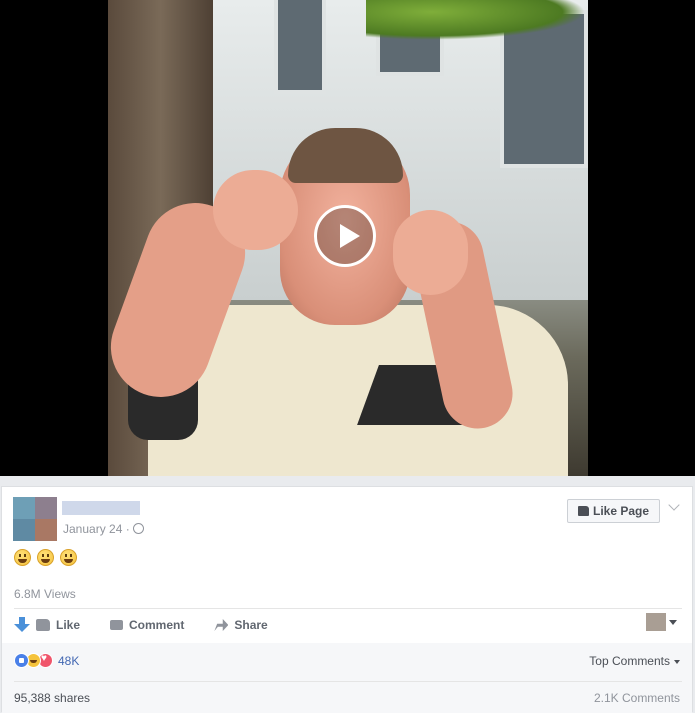 The height and width of the screenshot is (713, 695). I want to click on chevron-down-icon, so click(674, 505).